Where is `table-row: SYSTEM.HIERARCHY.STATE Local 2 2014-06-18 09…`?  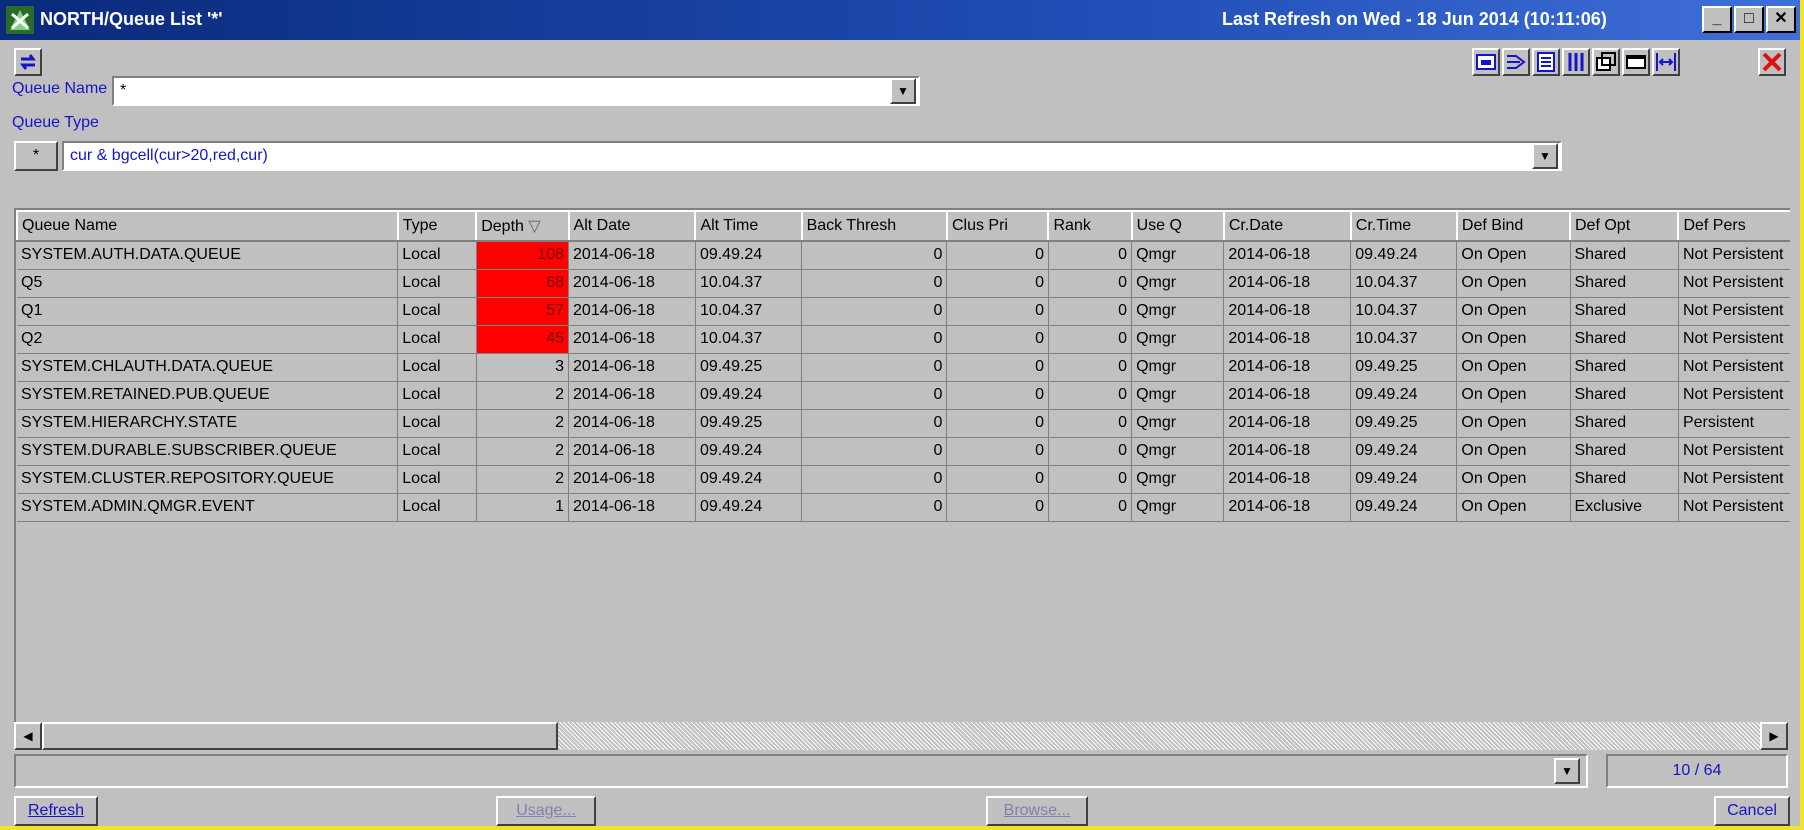
table-row: SYSTEM.HIERARCHY.STATE Local 2 2014-06-18 09… is located at coordinates (903, 423).